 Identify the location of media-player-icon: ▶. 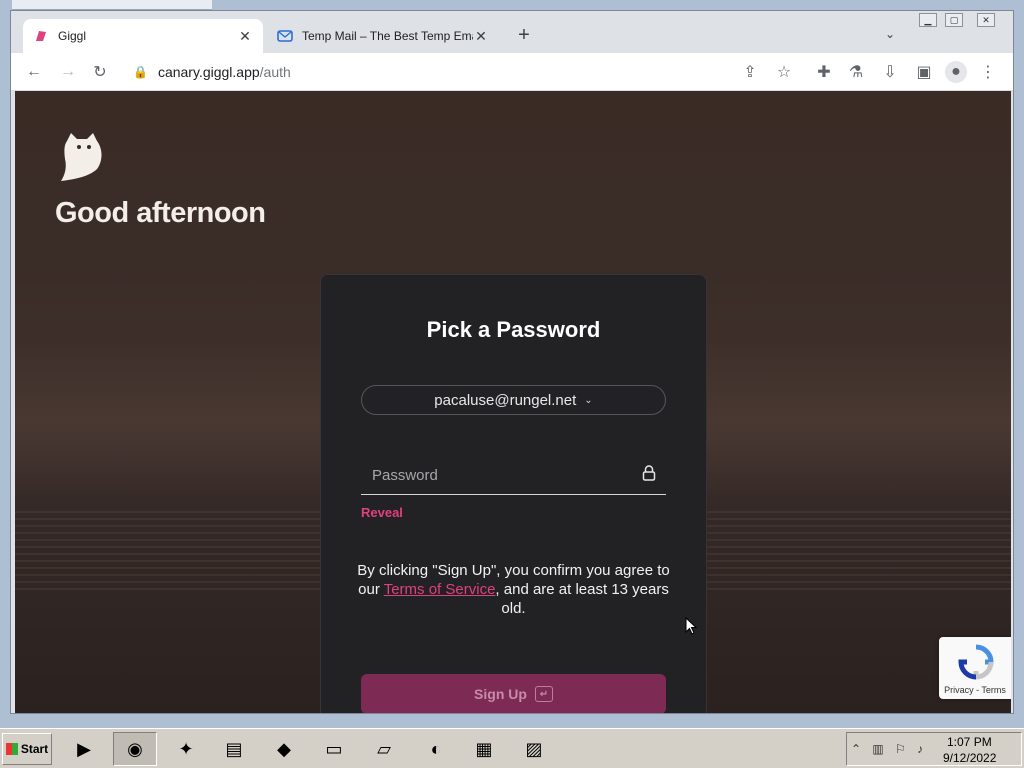
(84, 749).